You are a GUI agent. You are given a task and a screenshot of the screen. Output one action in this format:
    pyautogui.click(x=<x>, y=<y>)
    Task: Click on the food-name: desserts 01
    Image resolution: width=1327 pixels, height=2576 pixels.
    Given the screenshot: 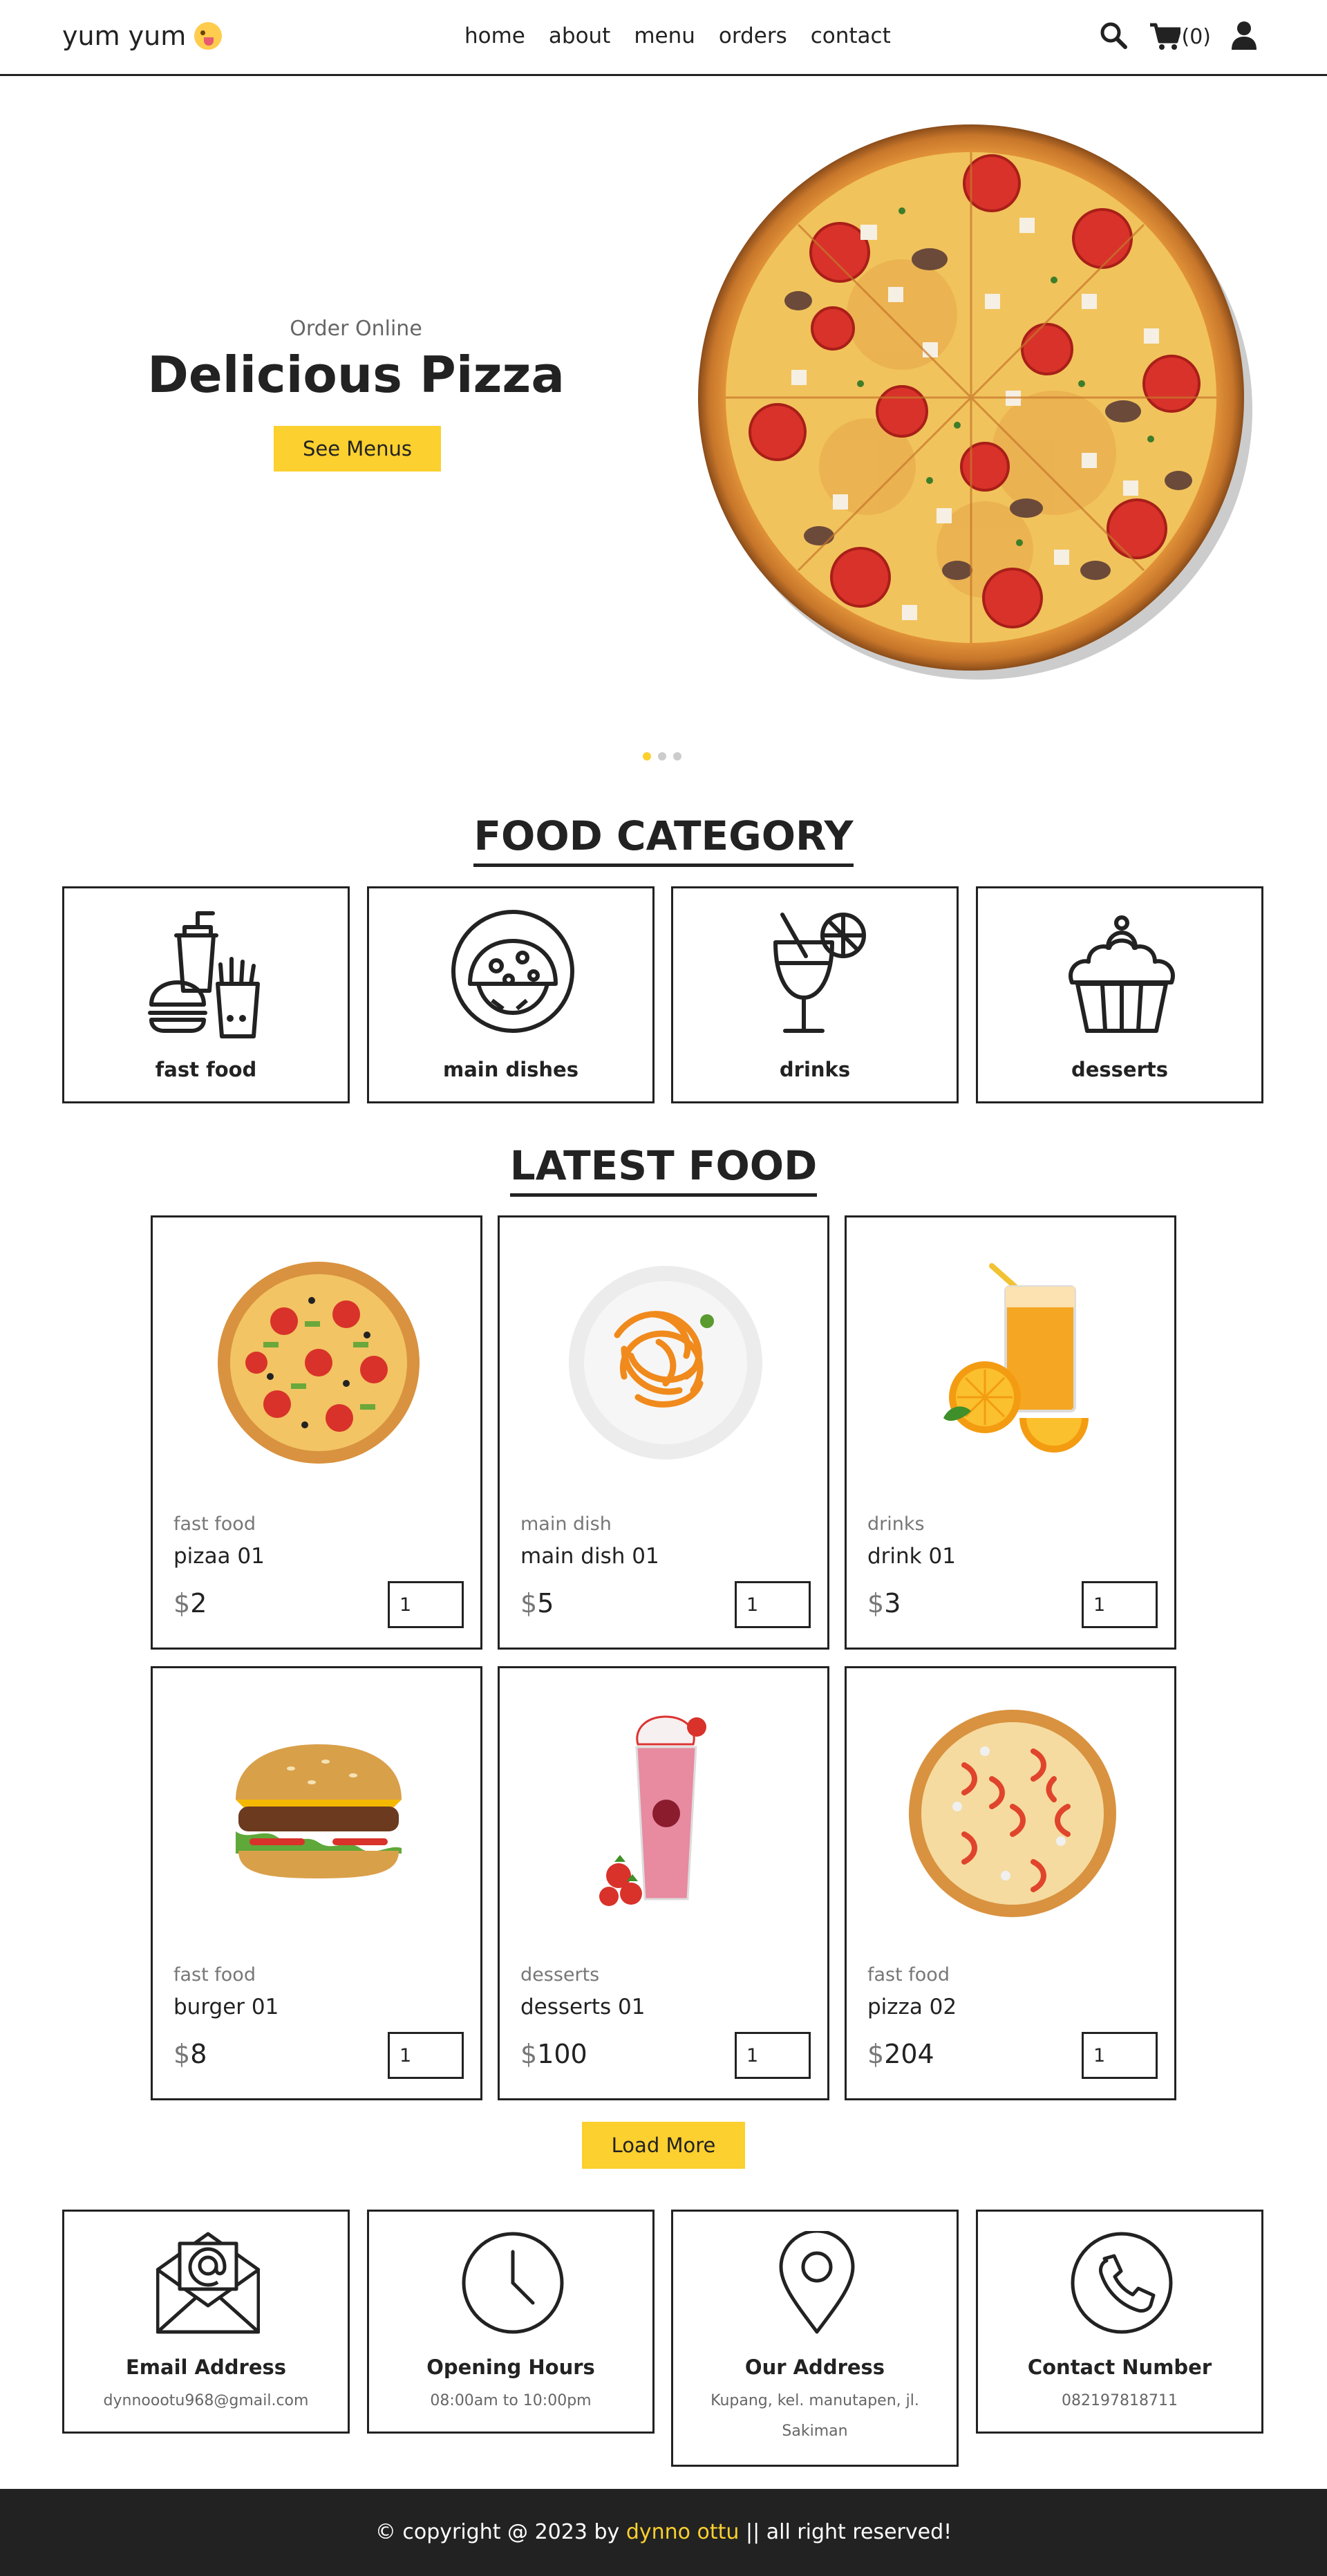 What is the action you would take?
    pyautogui.click(x=583, y=2007)
    